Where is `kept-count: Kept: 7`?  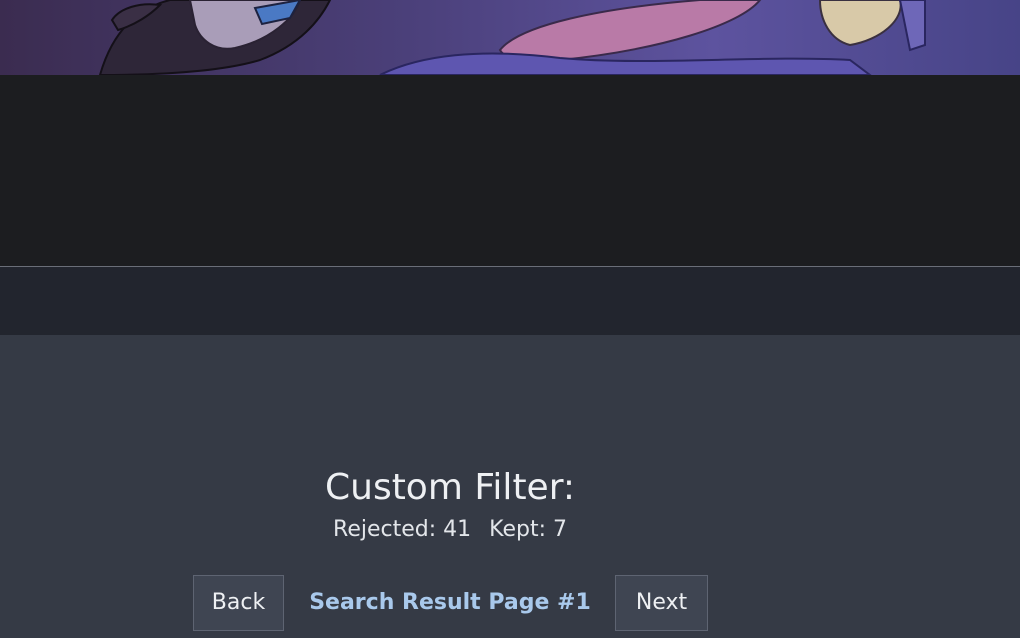 kept-count: Kept: 7 is located at coordinates (528, 529).